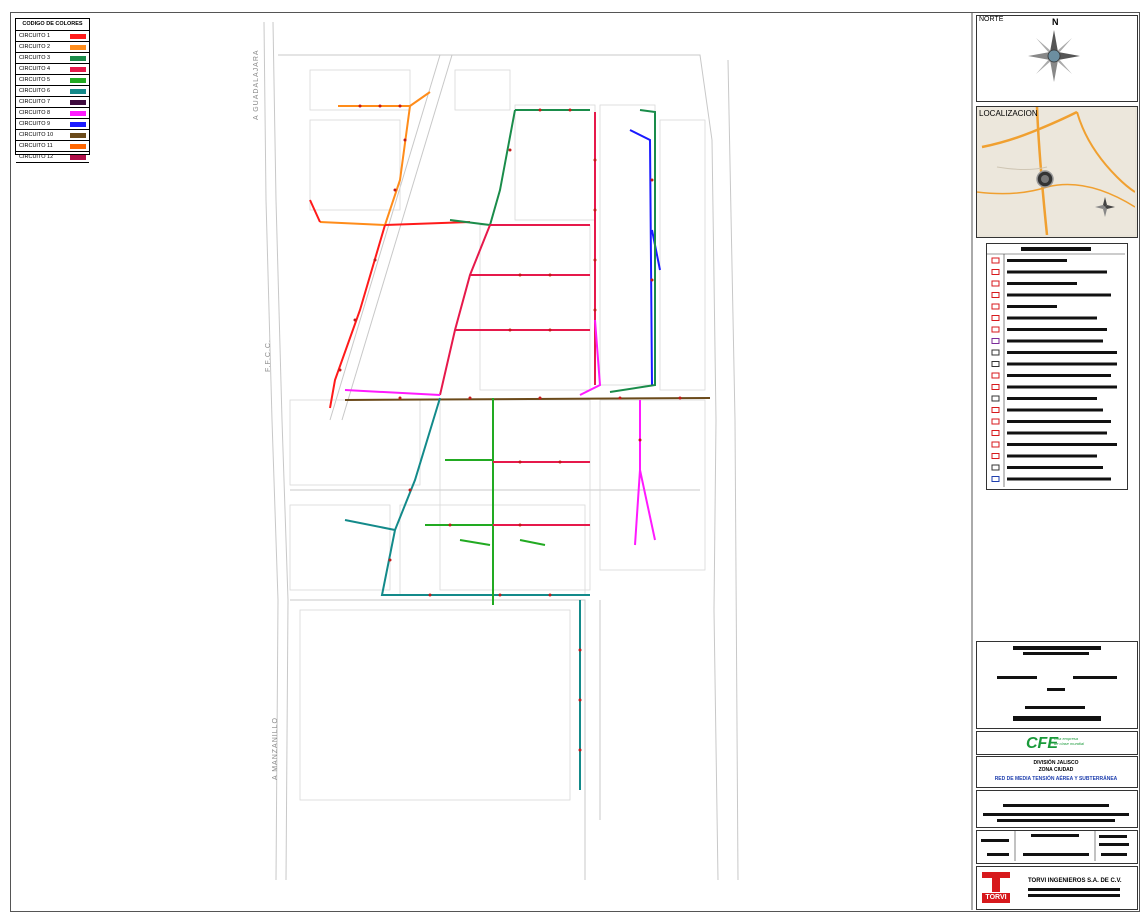 This screenshot has width=1148, height=923. Describe the element at coordinates (52, 47) in the screenshot. I see `legend-row: CIRCUITO 2` at that location.